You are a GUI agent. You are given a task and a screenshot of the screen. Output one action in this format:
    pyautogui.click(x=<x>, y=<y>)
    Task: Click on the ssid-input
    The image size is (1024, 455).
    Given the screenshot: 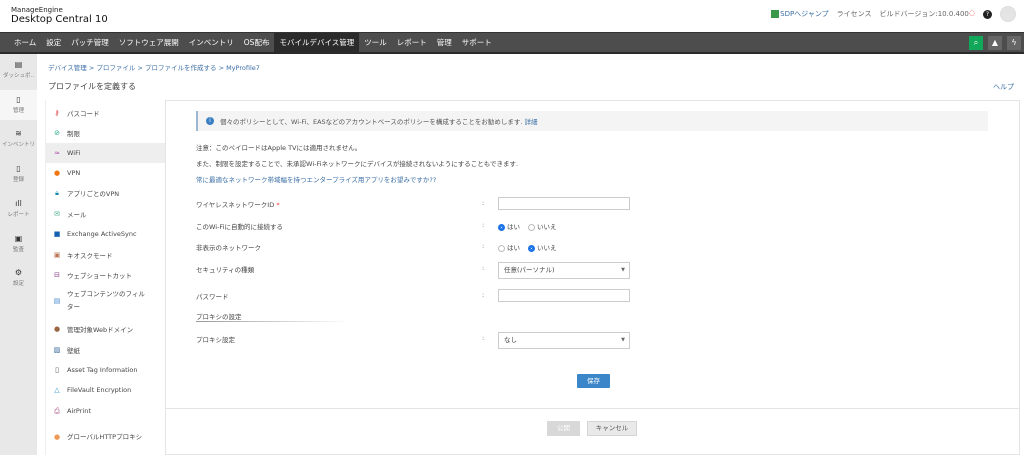 What is the action you would take?
    pyautogui.click(x=564, y=203)
    